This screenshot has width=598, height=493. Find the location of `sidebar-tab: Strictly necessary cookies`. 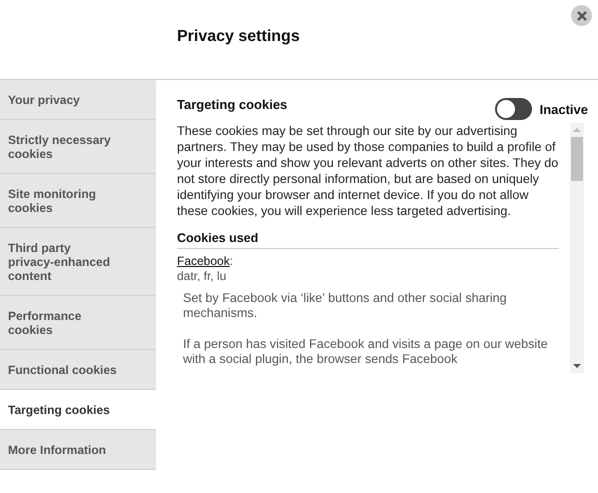

sidebar-tab: Strictly necessary cookies is located at coordinates (78, 147).